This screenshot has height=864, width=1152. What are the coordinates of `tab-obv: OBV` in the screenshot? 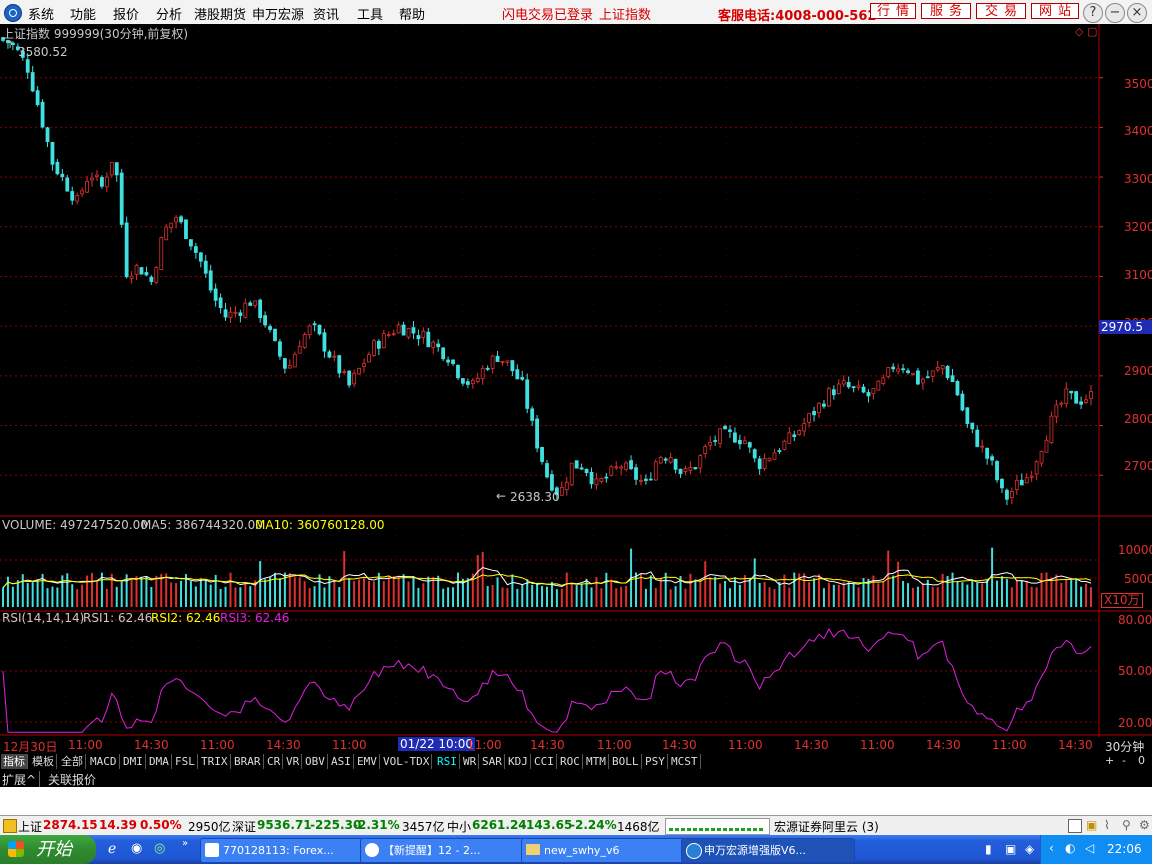 It's located at (315, 761).